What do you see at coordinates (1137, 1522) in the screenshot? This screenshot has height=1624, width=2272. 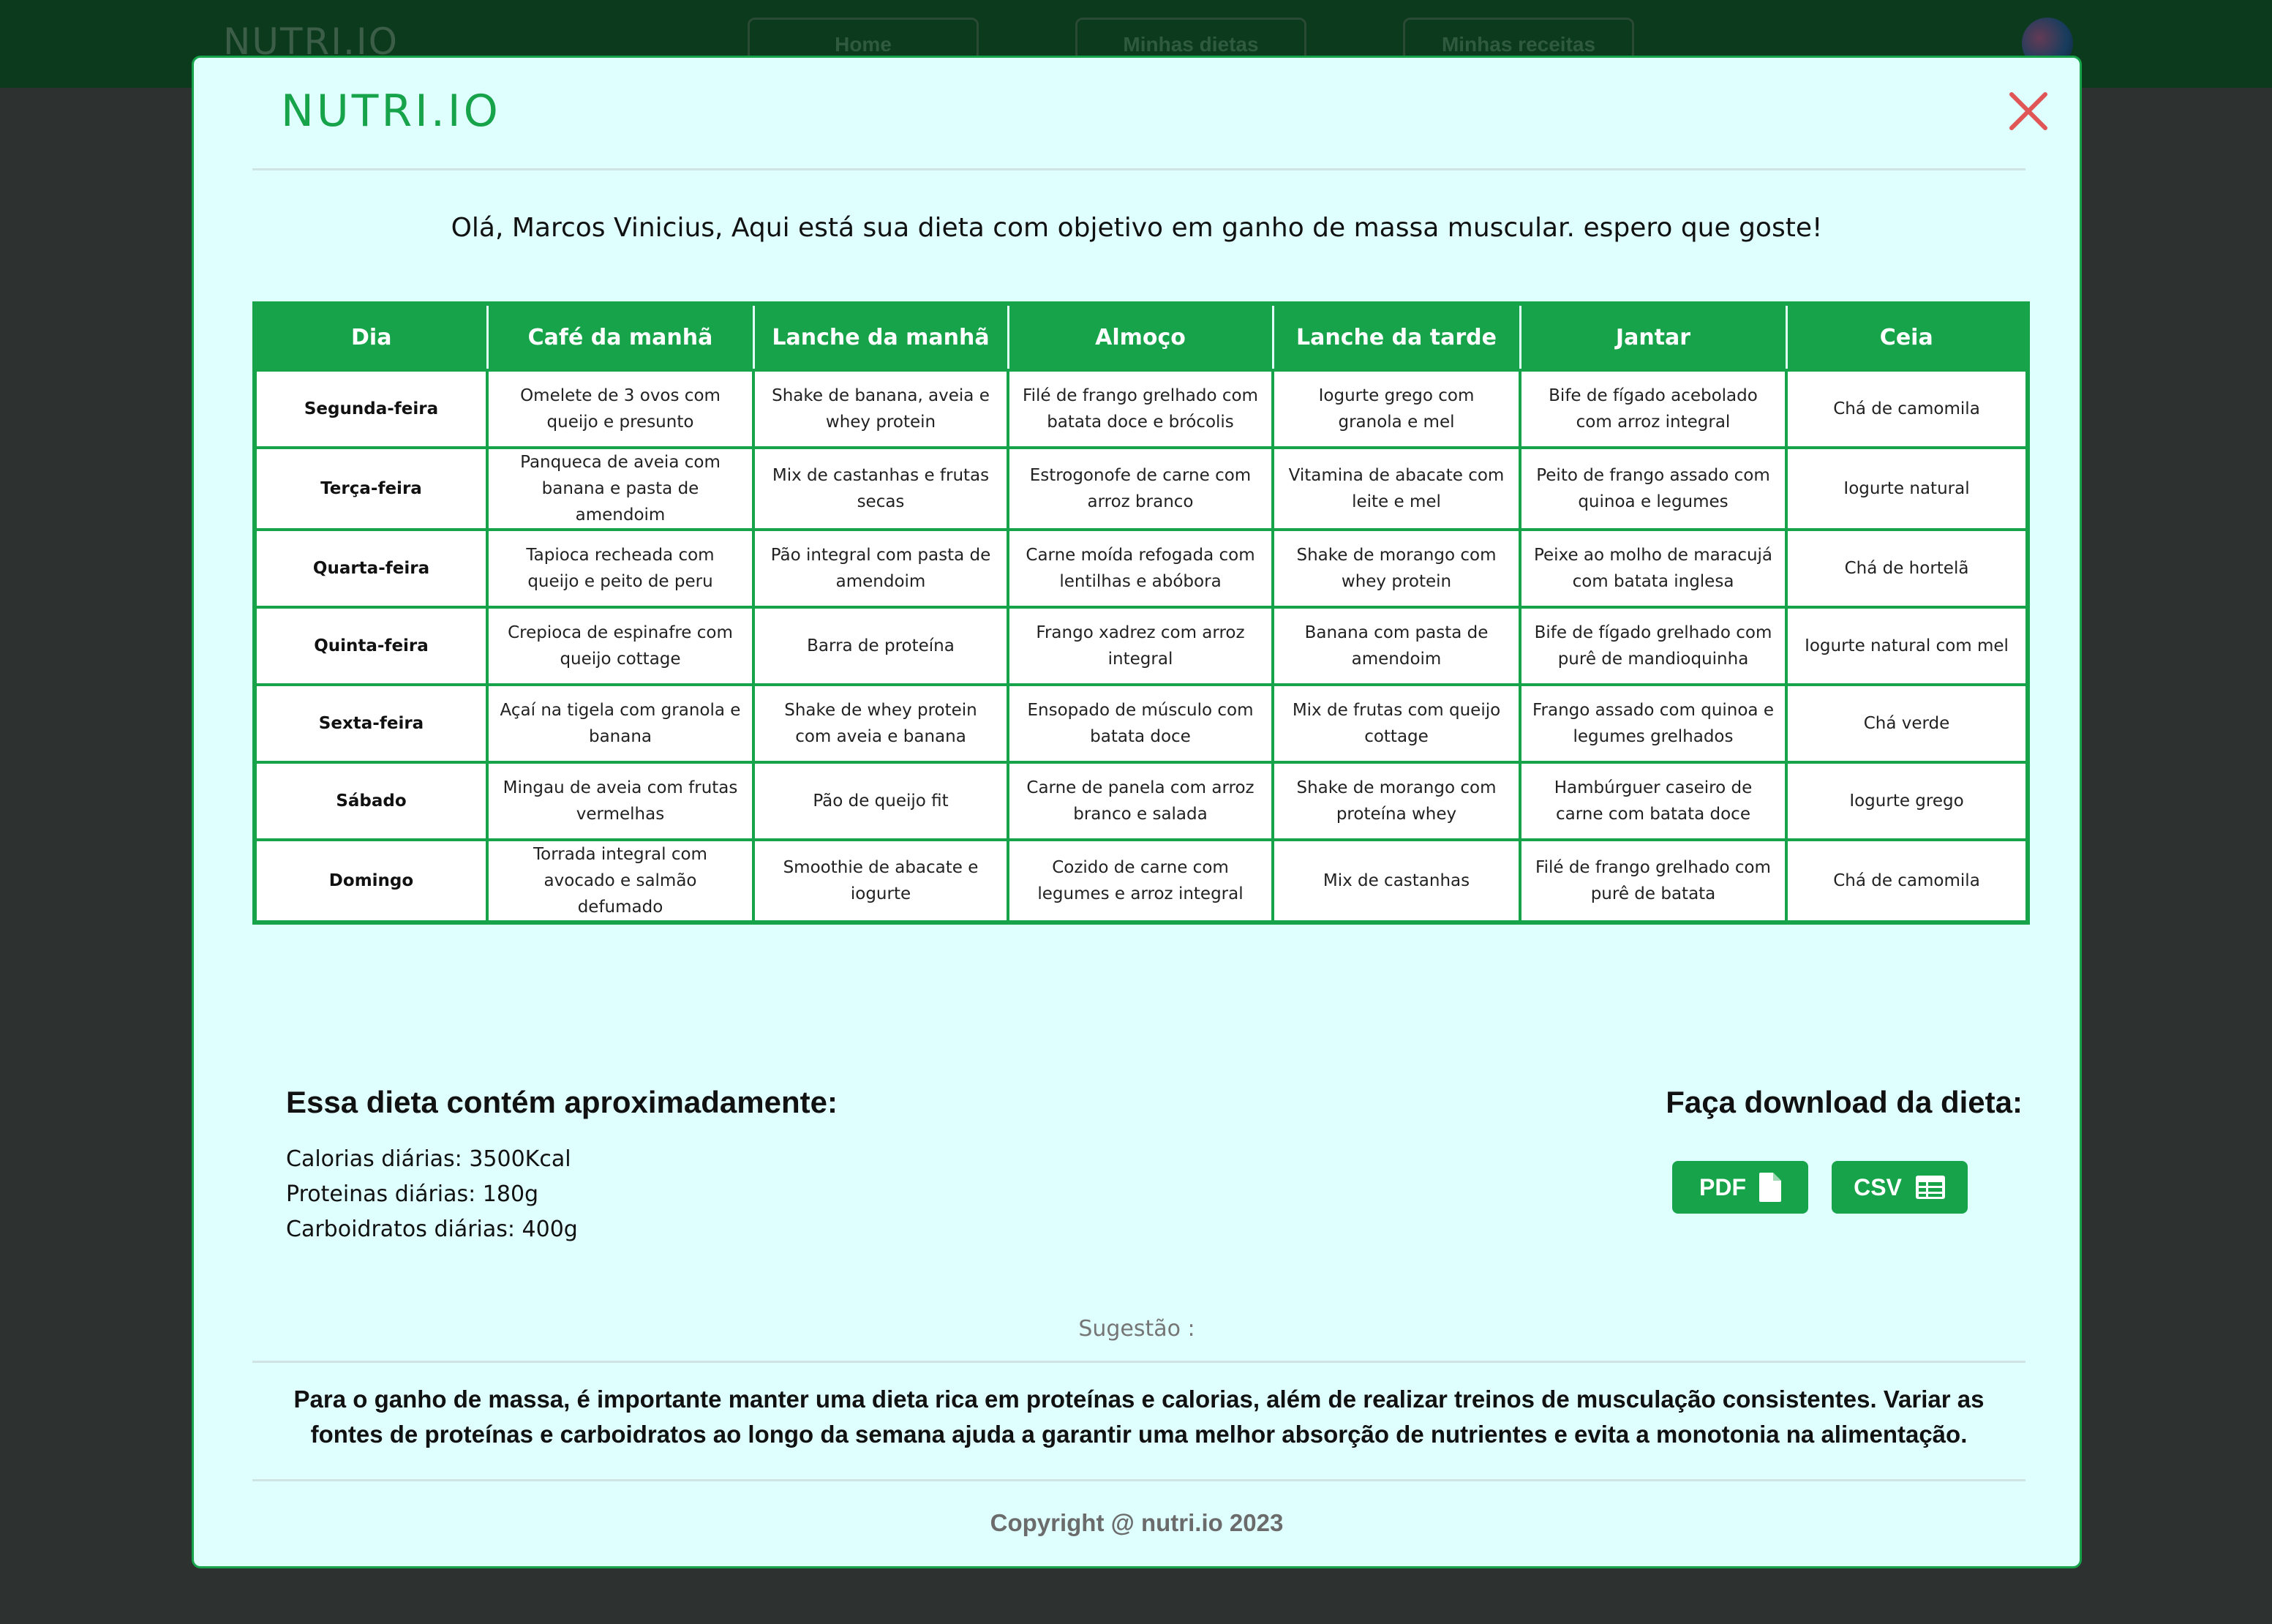 I see `copyright-text: Copyright @ nutri.io 2023` at bounding box center [1137, 1522].